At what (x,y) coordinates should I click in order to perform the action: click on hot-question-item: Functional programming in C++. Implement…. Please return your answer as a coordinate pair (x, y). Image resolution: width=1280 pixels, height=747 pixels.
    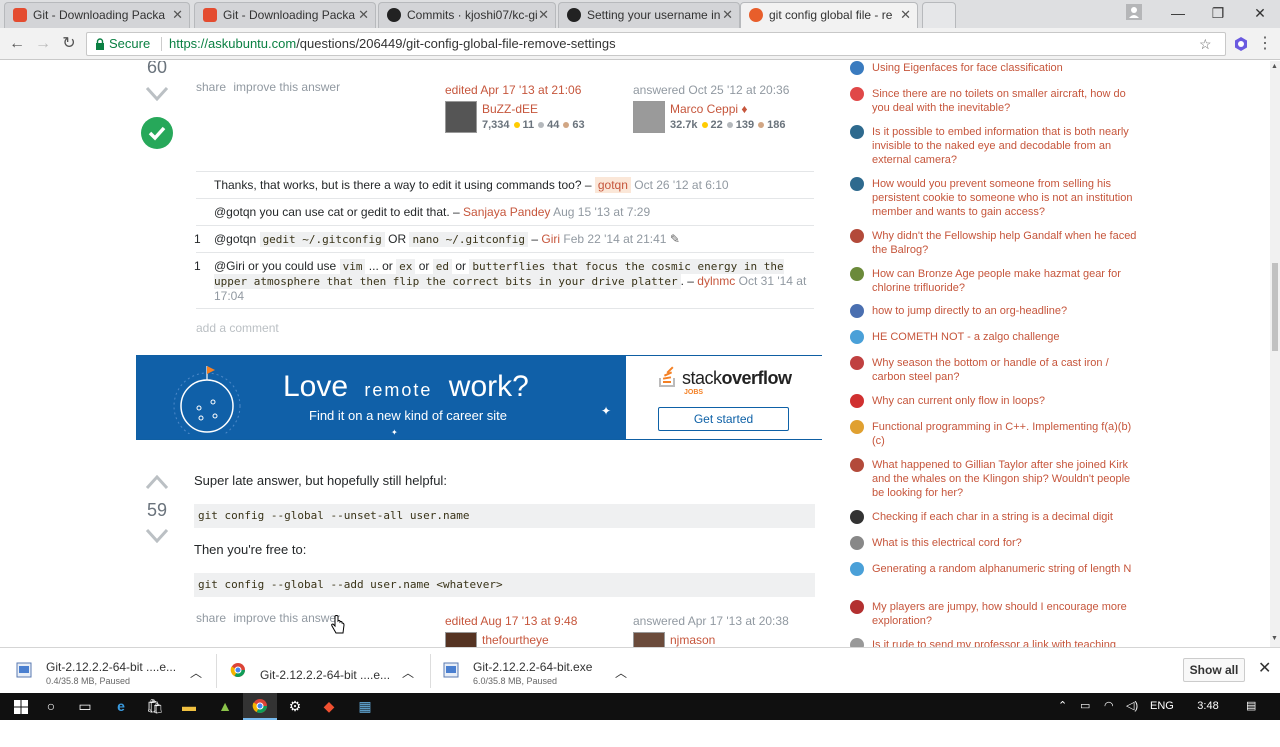
    Looking at the image, I should click on (995, 434).